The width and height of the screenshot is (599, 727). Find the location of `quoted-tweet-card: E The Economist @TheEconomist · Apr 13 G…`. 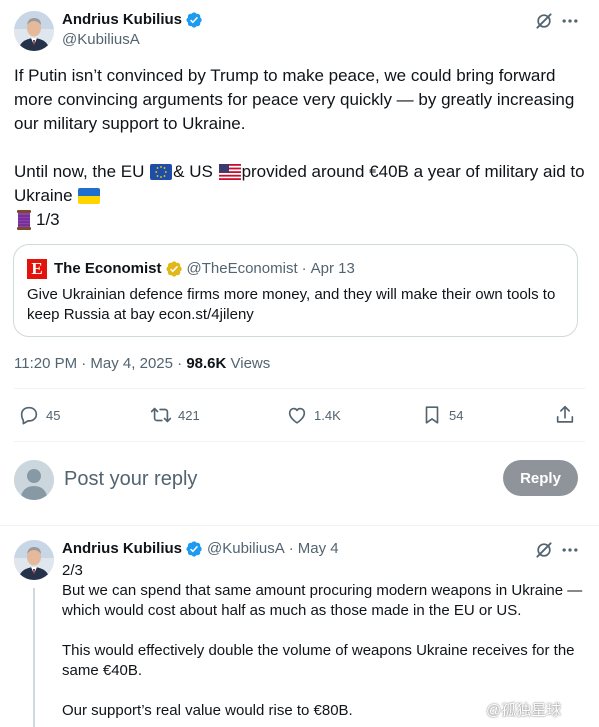

quoted-tweet-card: E The Economist @TheEconomist · Apr 13 G… is located at coordinates (295, 290).